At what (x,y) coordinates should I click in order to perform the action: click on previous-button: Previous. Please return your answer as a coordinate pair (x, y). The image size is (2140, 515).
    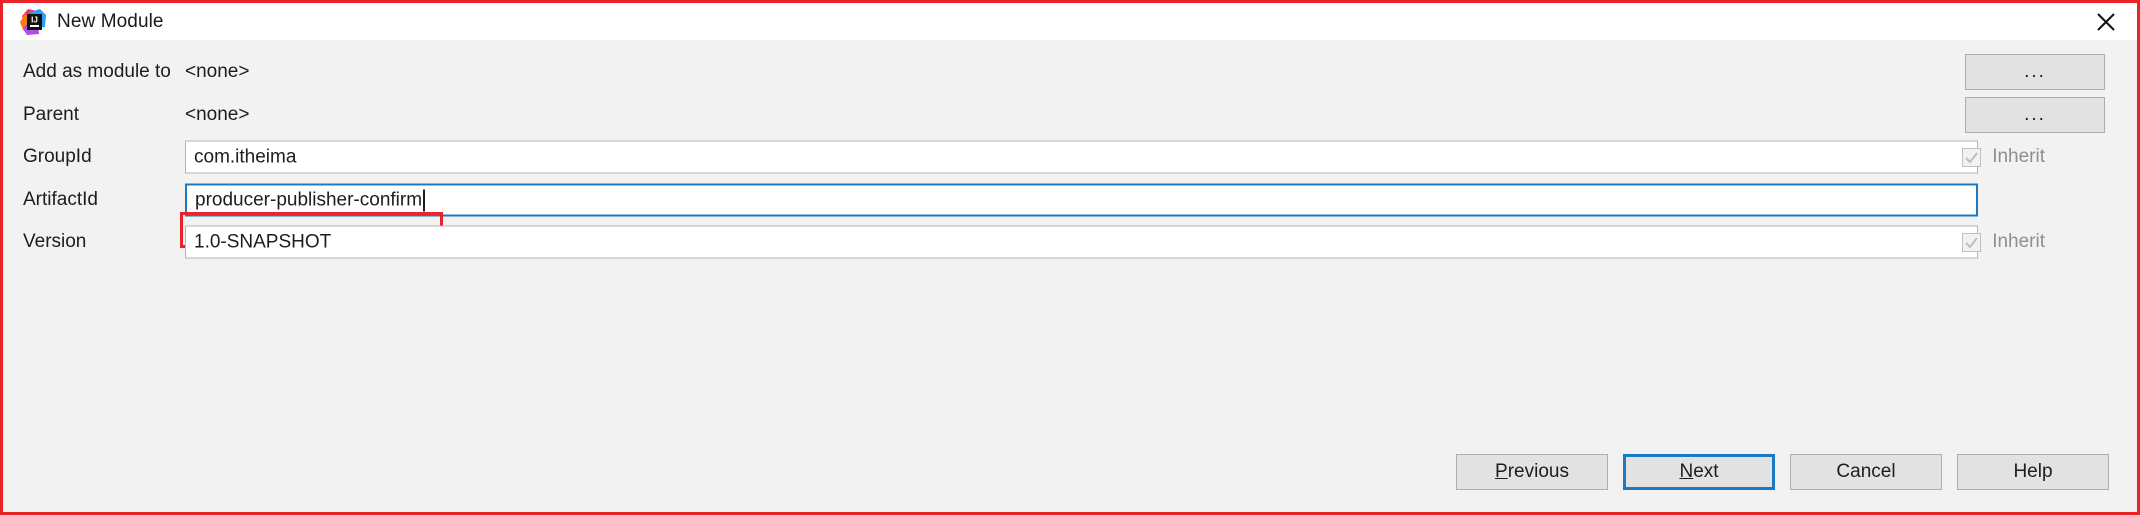
    Looking at the image, I should click on (1532, 472).